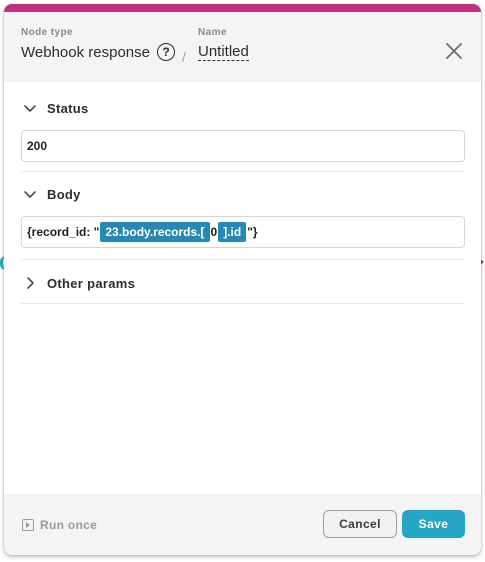  What do you see at coordinates (454, 51) in the screenshot?
I see `close-icon` at bounding box center [454, 51].